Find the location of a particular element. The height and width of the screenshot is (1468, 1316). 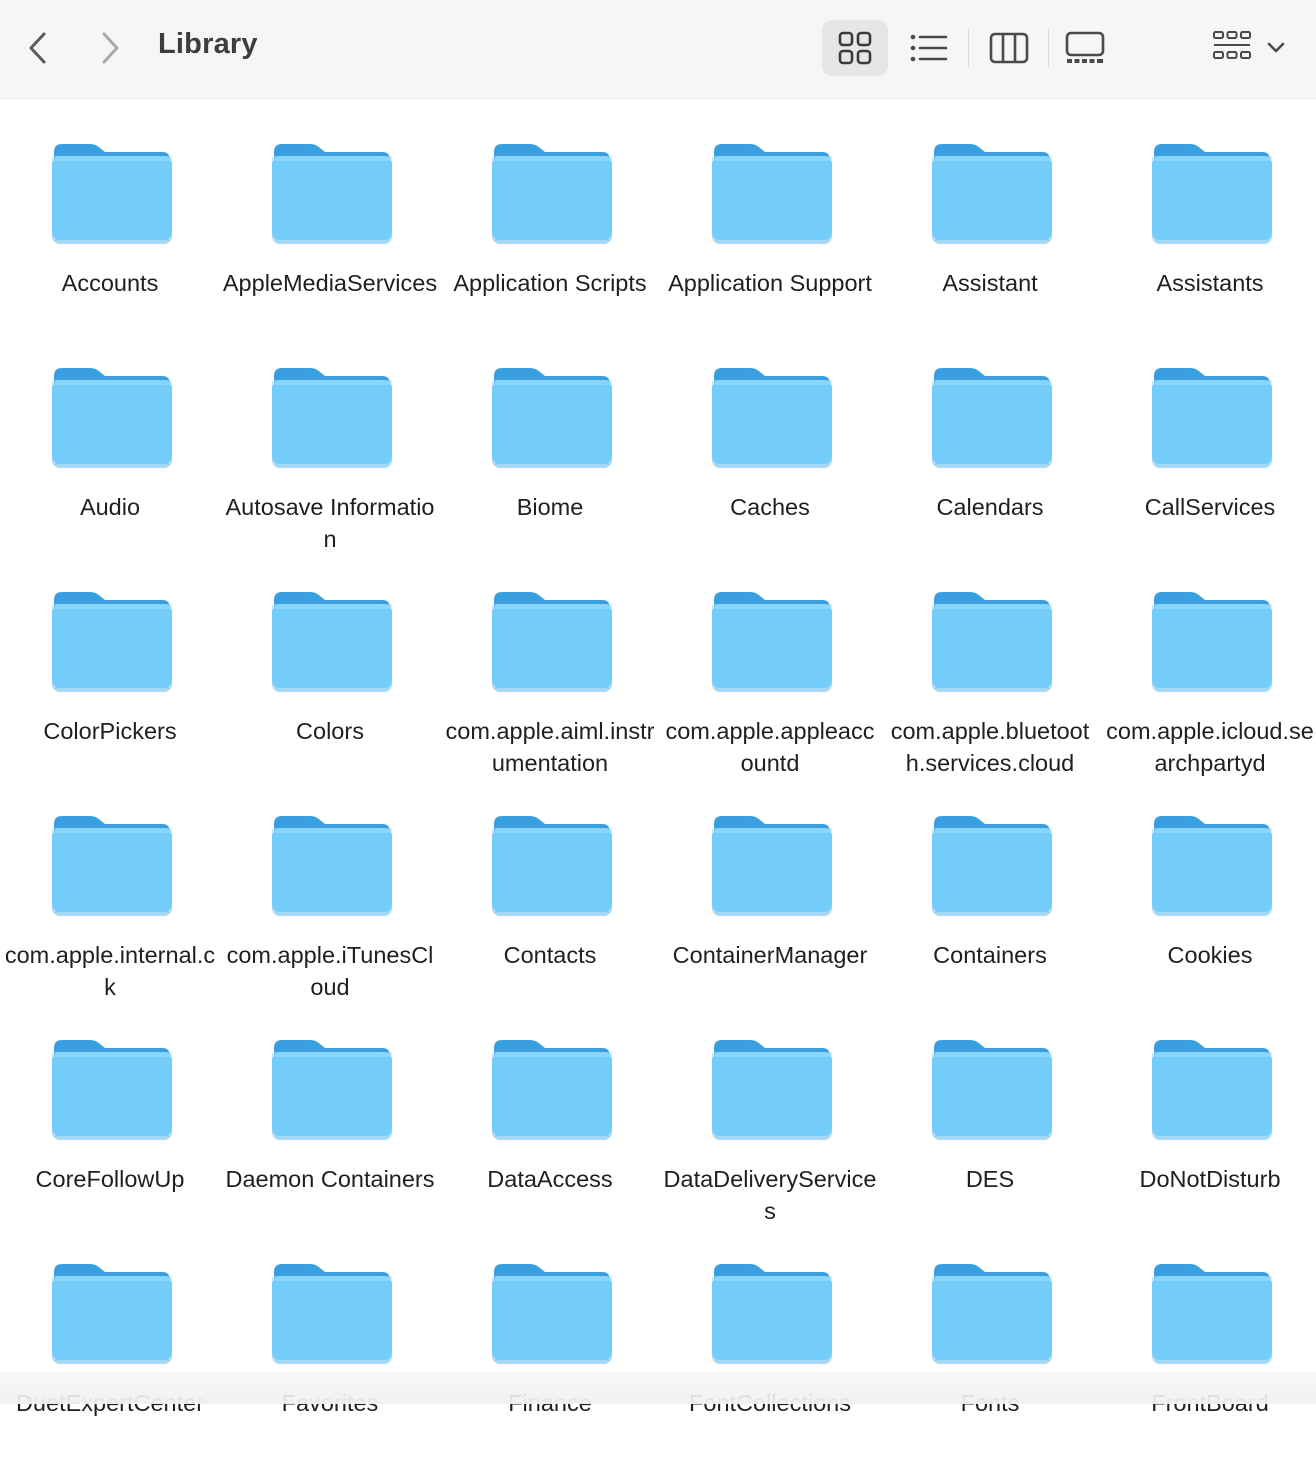

folder-label: Application Scripts is located at coordinates (550, 283).